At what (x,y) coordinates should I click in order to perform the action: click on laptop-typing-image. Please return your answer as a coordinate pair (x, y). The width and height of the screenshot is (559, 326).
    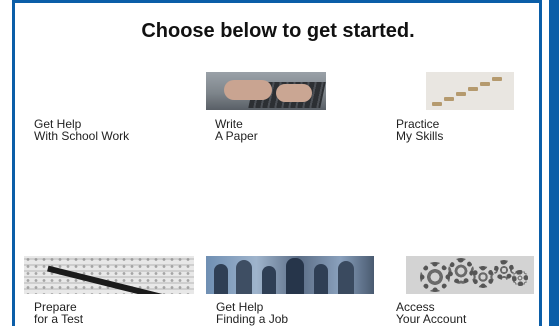
    Looking at the image, I should click on (266, 91).